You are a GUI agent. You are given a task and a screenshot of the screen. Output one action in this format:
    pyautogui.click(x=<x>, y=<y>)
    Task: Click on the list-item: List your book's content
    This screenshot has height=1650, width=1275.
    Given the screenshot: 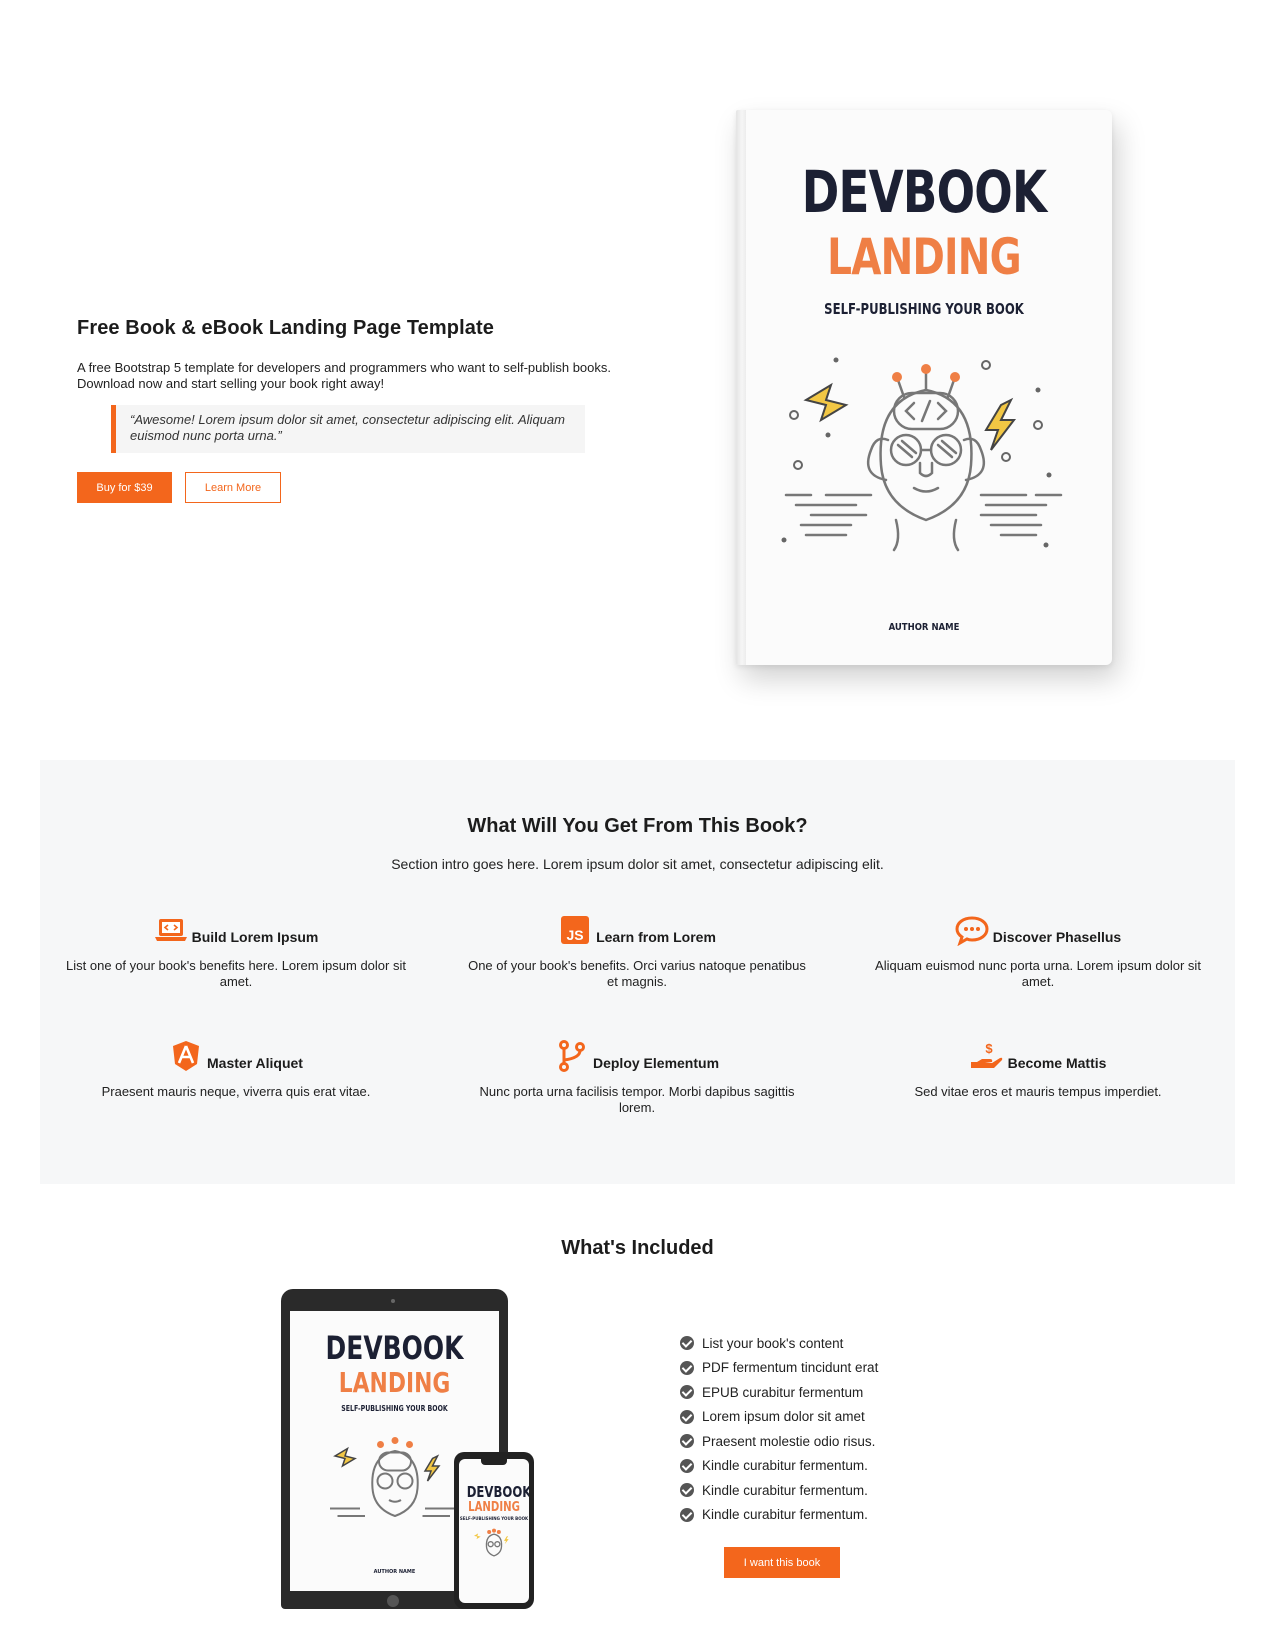 What is the action you would take?
    pyautogui.click(x=779, y=1343)
    